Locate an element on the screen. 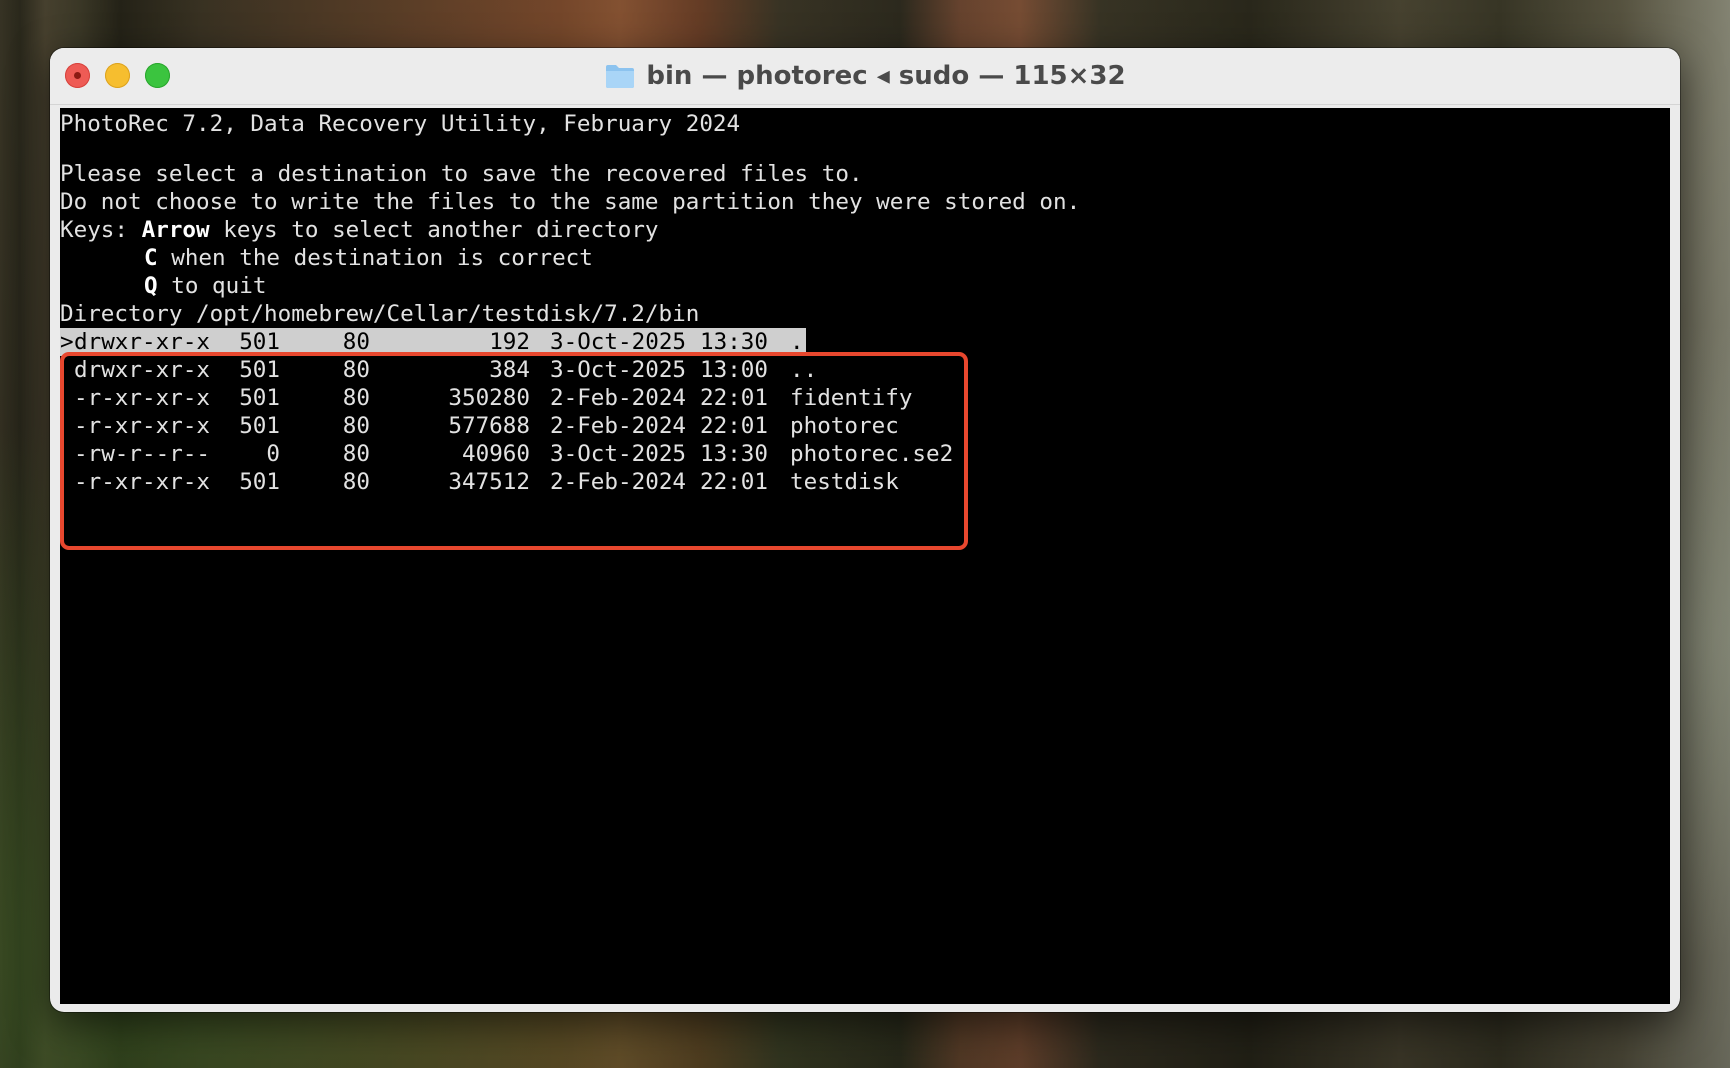  key-arrow-desc: keys to select another directory is located at coordinates (434, 230).